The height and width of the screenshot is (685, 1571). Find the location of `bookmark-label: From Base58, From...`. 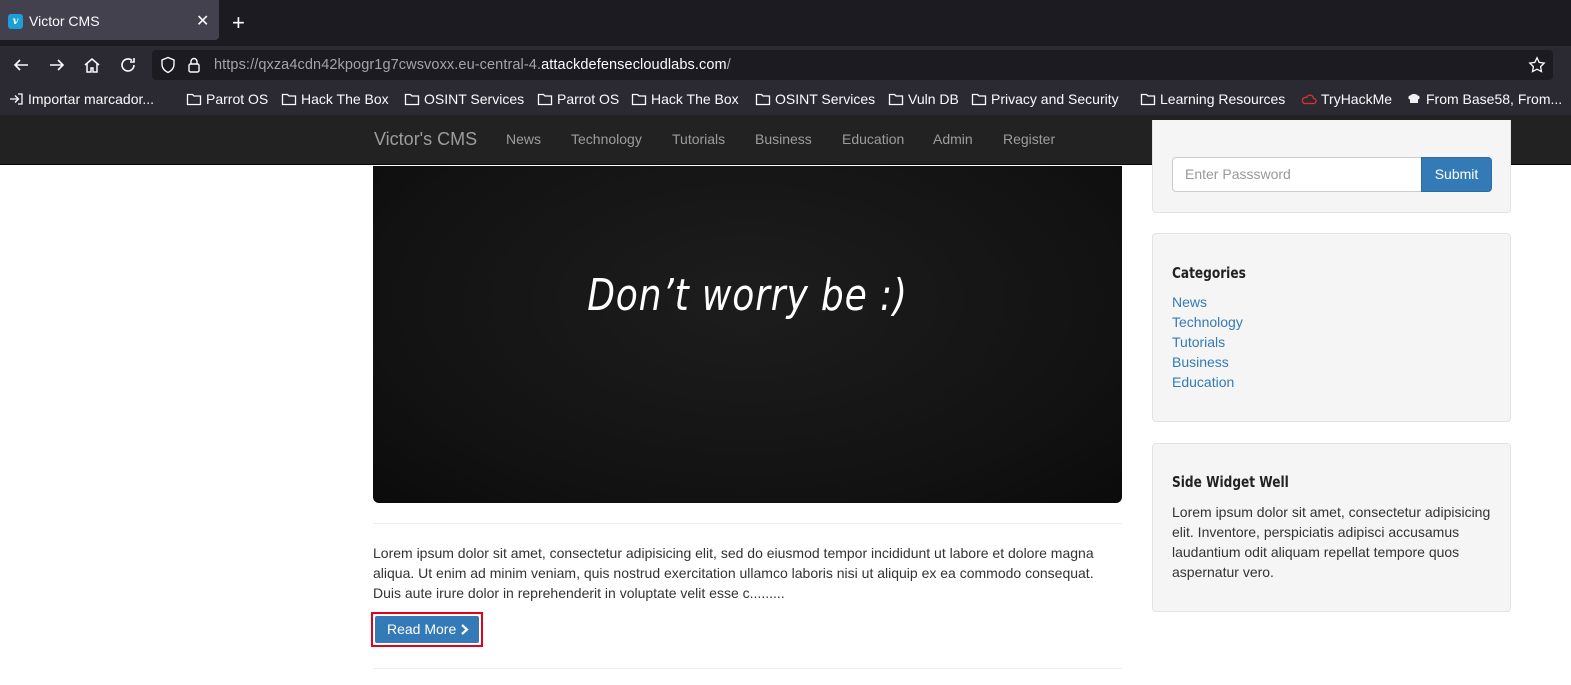

bookmark-label: From Base58, From... is located at coordinates (1494, 99).